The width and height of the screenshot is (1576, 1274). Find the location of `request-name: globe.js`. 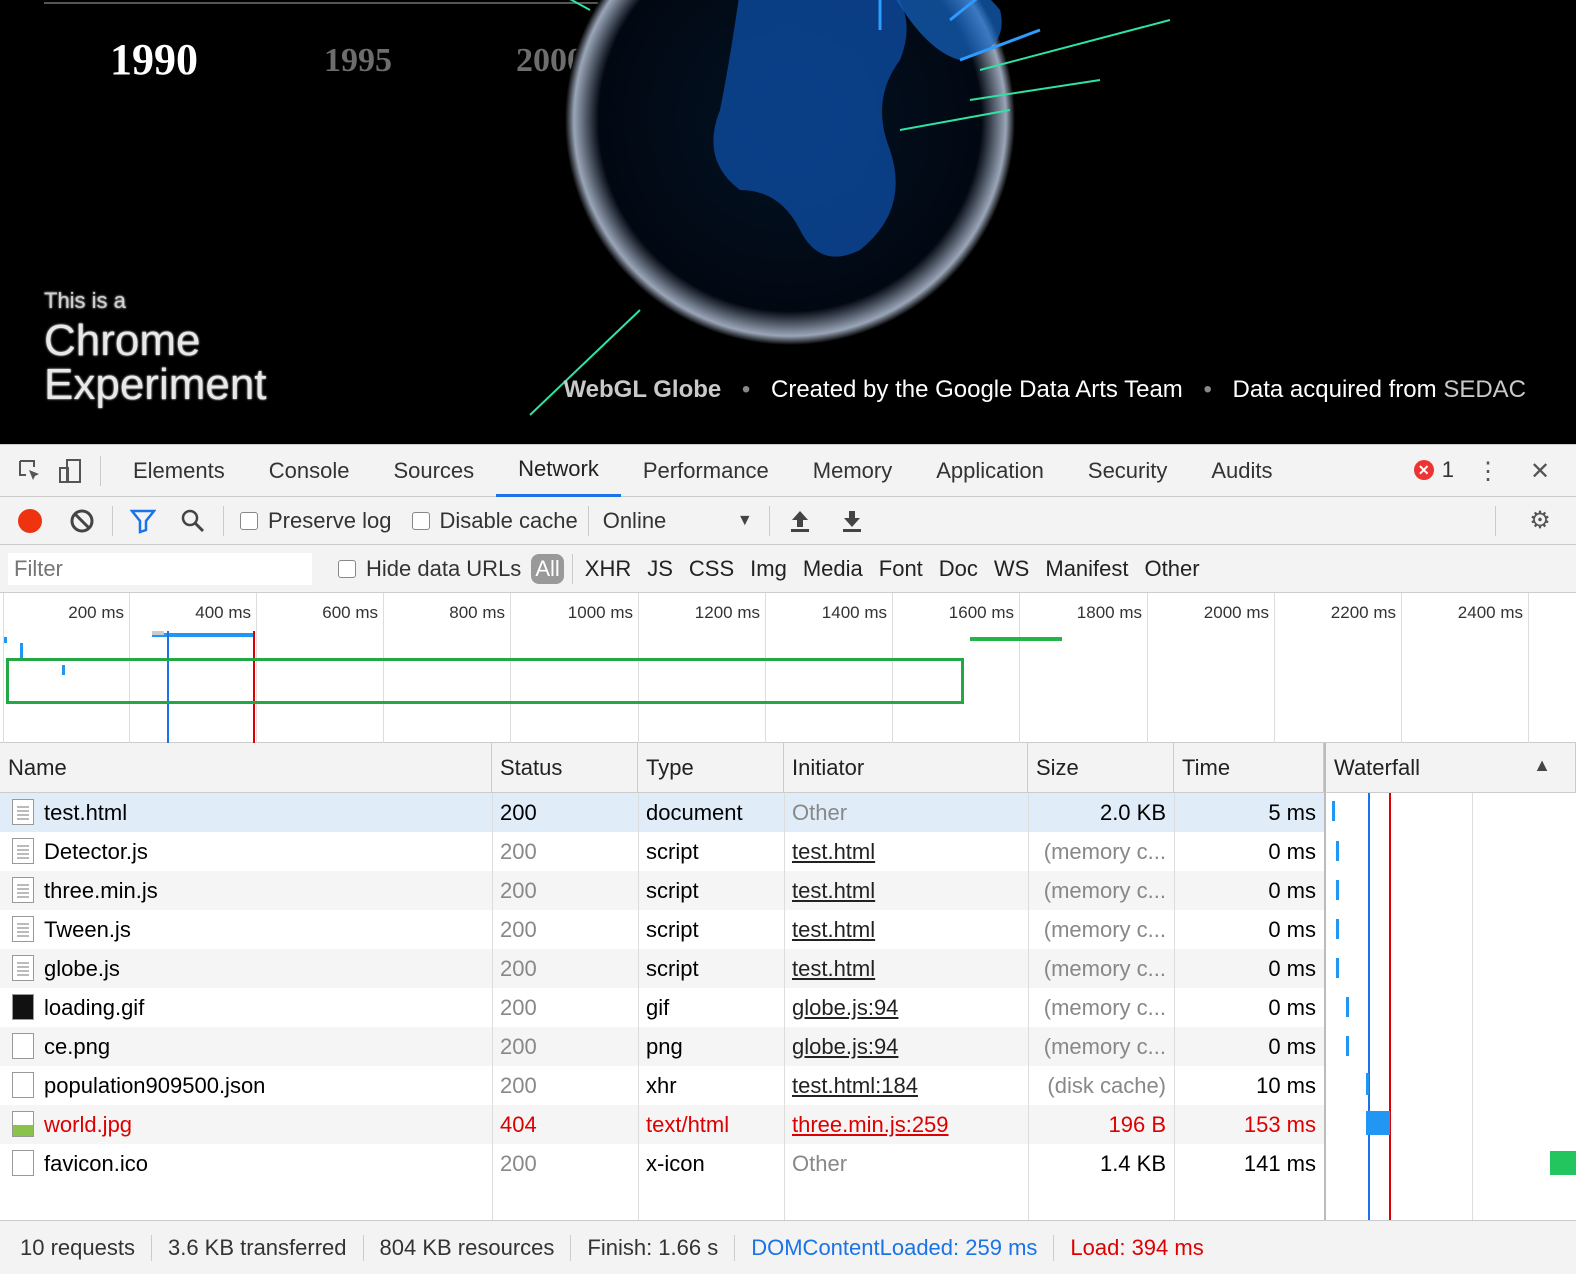

request-name: globe.js is located at coordinates (264, 968).